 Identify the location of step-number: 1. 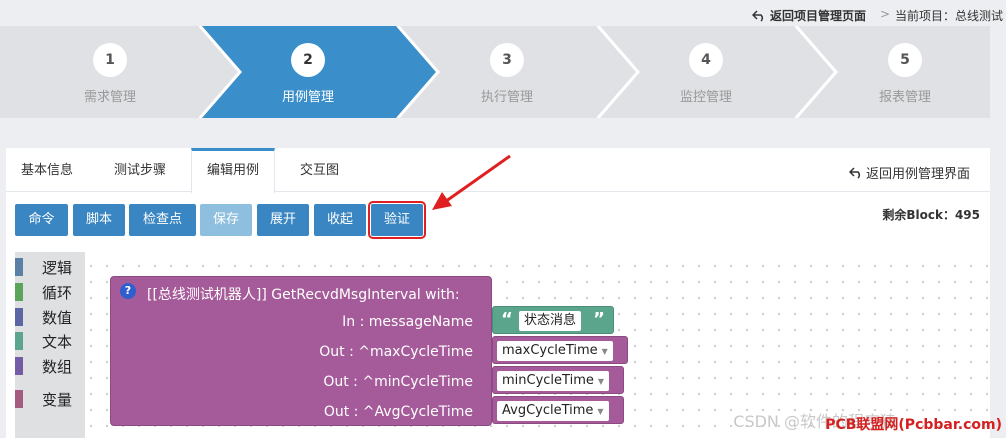
(110, 60).